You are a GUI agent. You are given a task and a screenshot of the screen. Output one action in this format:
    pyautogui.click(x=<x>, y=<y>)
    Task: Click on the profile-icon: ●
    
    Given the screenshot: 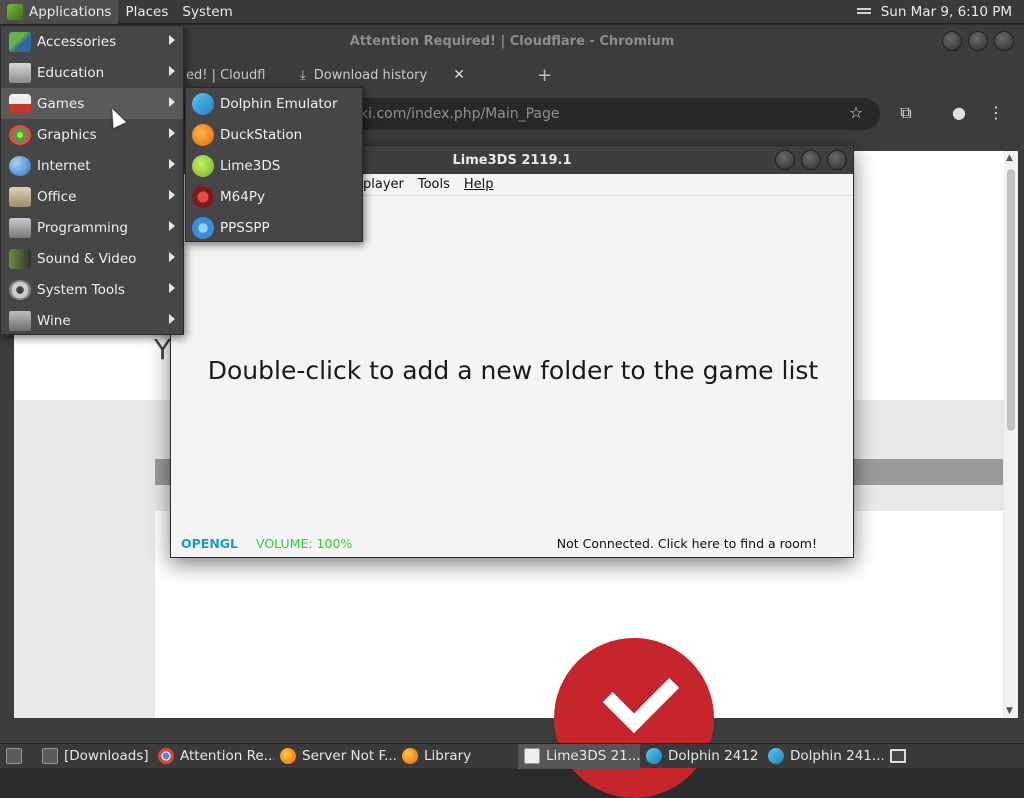 What is the action you would take?
    pyautogui.click(x=959, y=113)
    